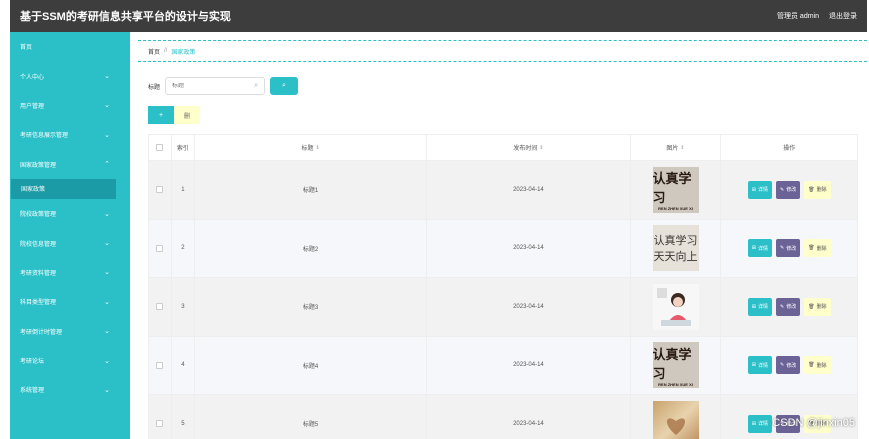  Describe the element at coordinates (154, 87) in the screenshot. I see `search-label: 标题` at that location.